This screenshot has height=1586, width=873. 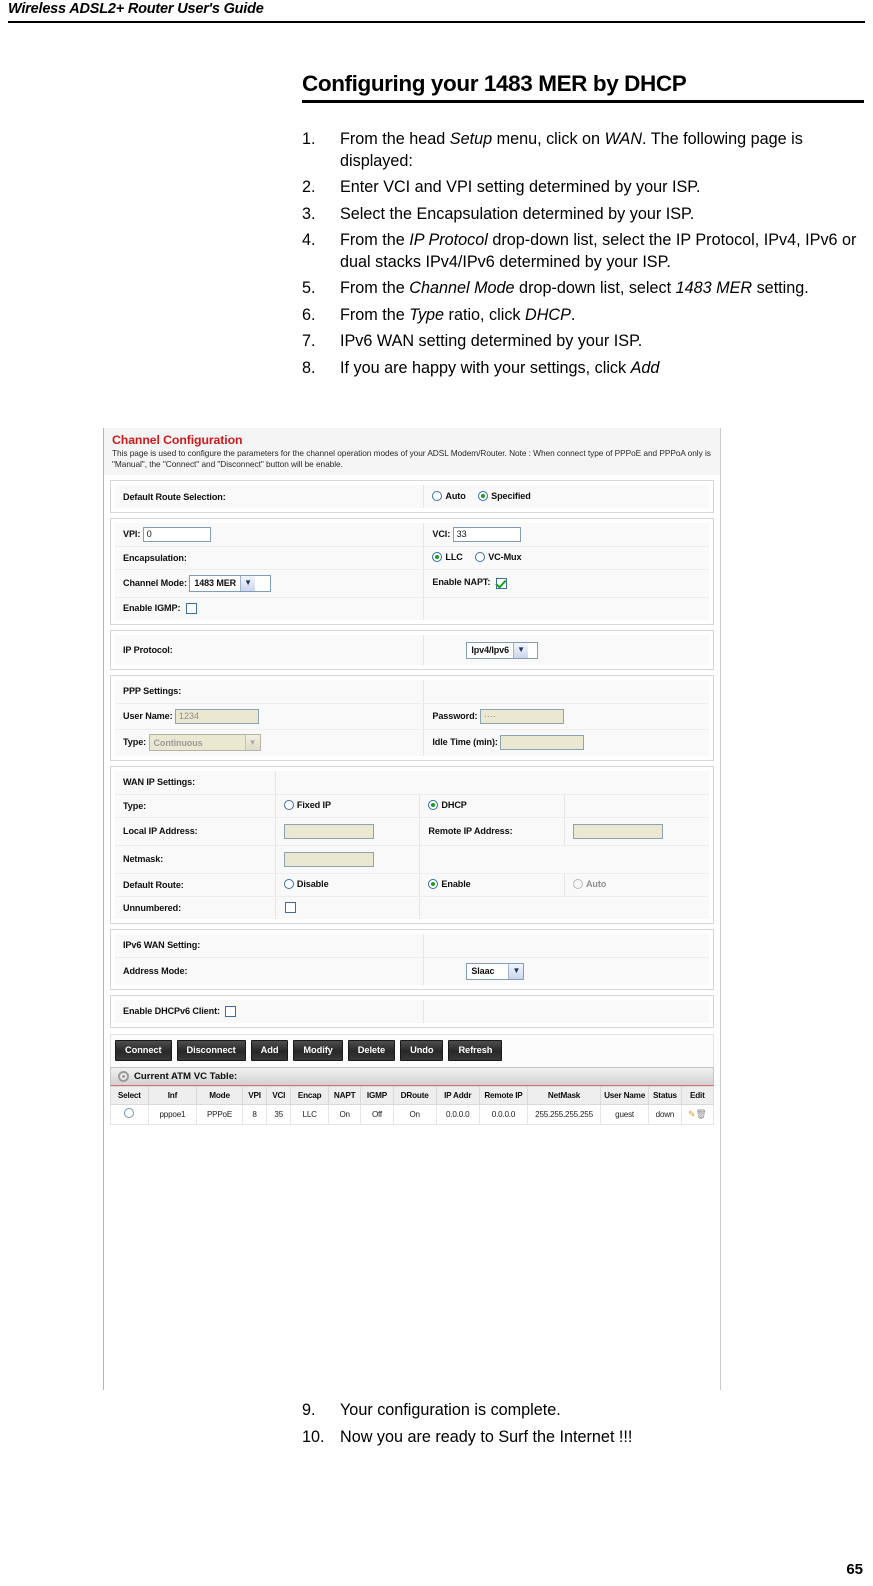 I want to click on dhcpv6-label: Enable DHCPv6 Client:, so click(x=171, y=1010).